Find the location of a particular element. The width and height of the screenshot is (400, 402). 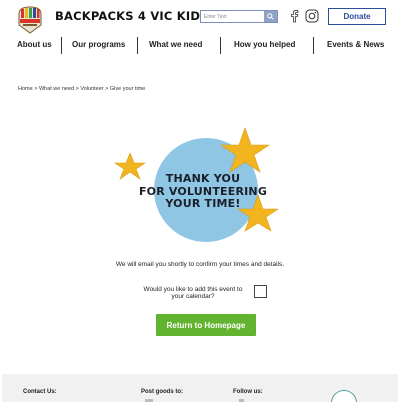

donate-button: Donate is located at coordinates (357, 16).